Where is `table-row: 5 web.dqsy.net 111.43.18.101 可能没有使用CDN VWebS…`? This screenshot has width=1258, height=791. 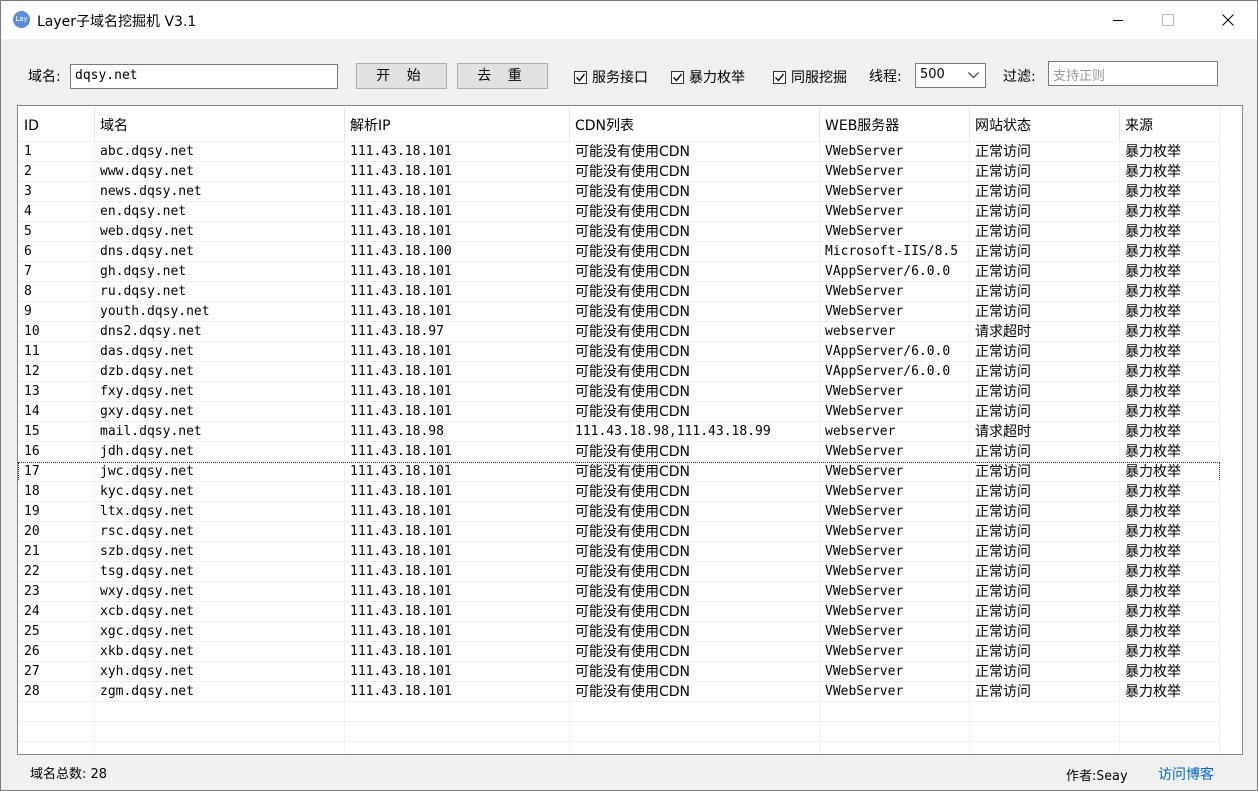
table-row: 5 web.dqsy.net 111.43.18.101 可能没有使用CDN VWebS… is located at coordinates (619, 232).